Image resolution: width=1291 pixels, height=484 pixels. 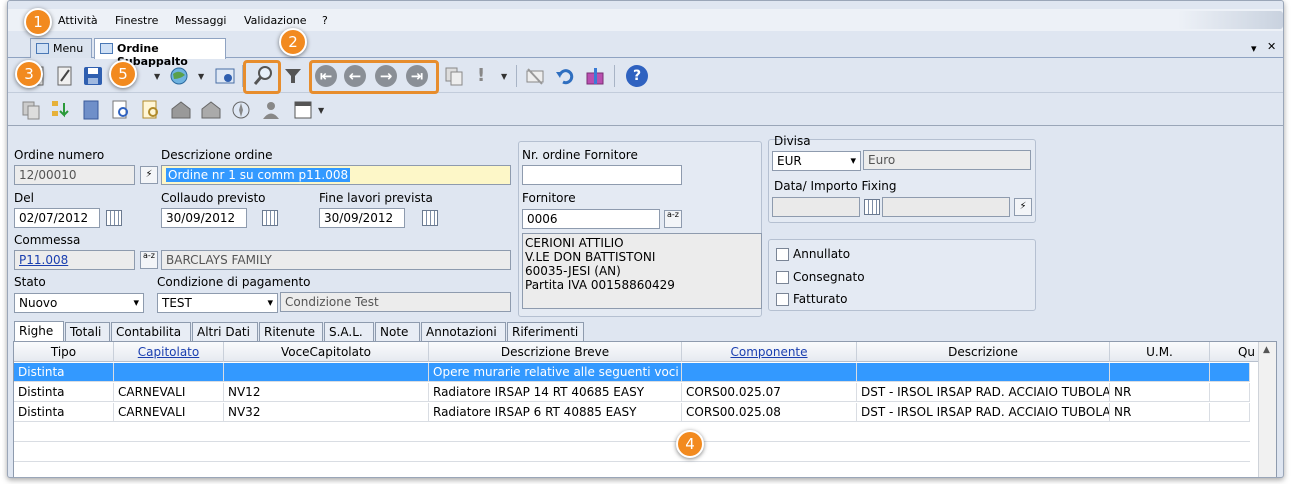 I want to click on column-header-quantita: Qu, so click(x=1235, y=352).